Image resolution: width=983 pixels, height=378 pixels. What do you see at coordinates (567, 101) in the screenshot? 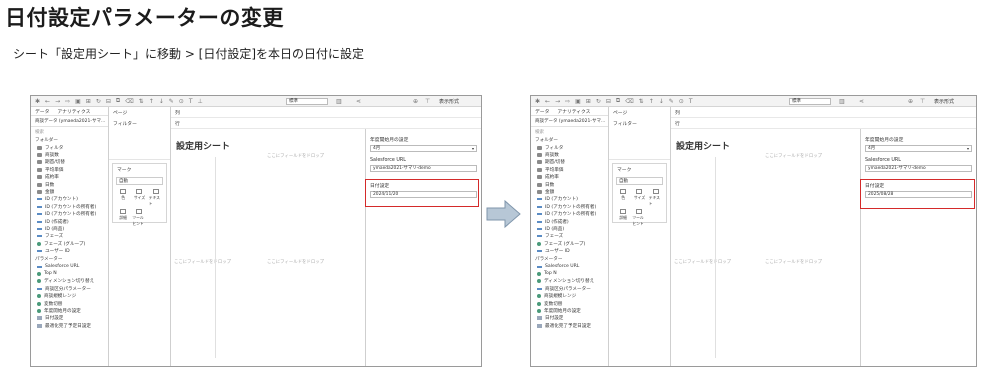
I see `redo-icon: ⇨` at bounding box center [567, 101].